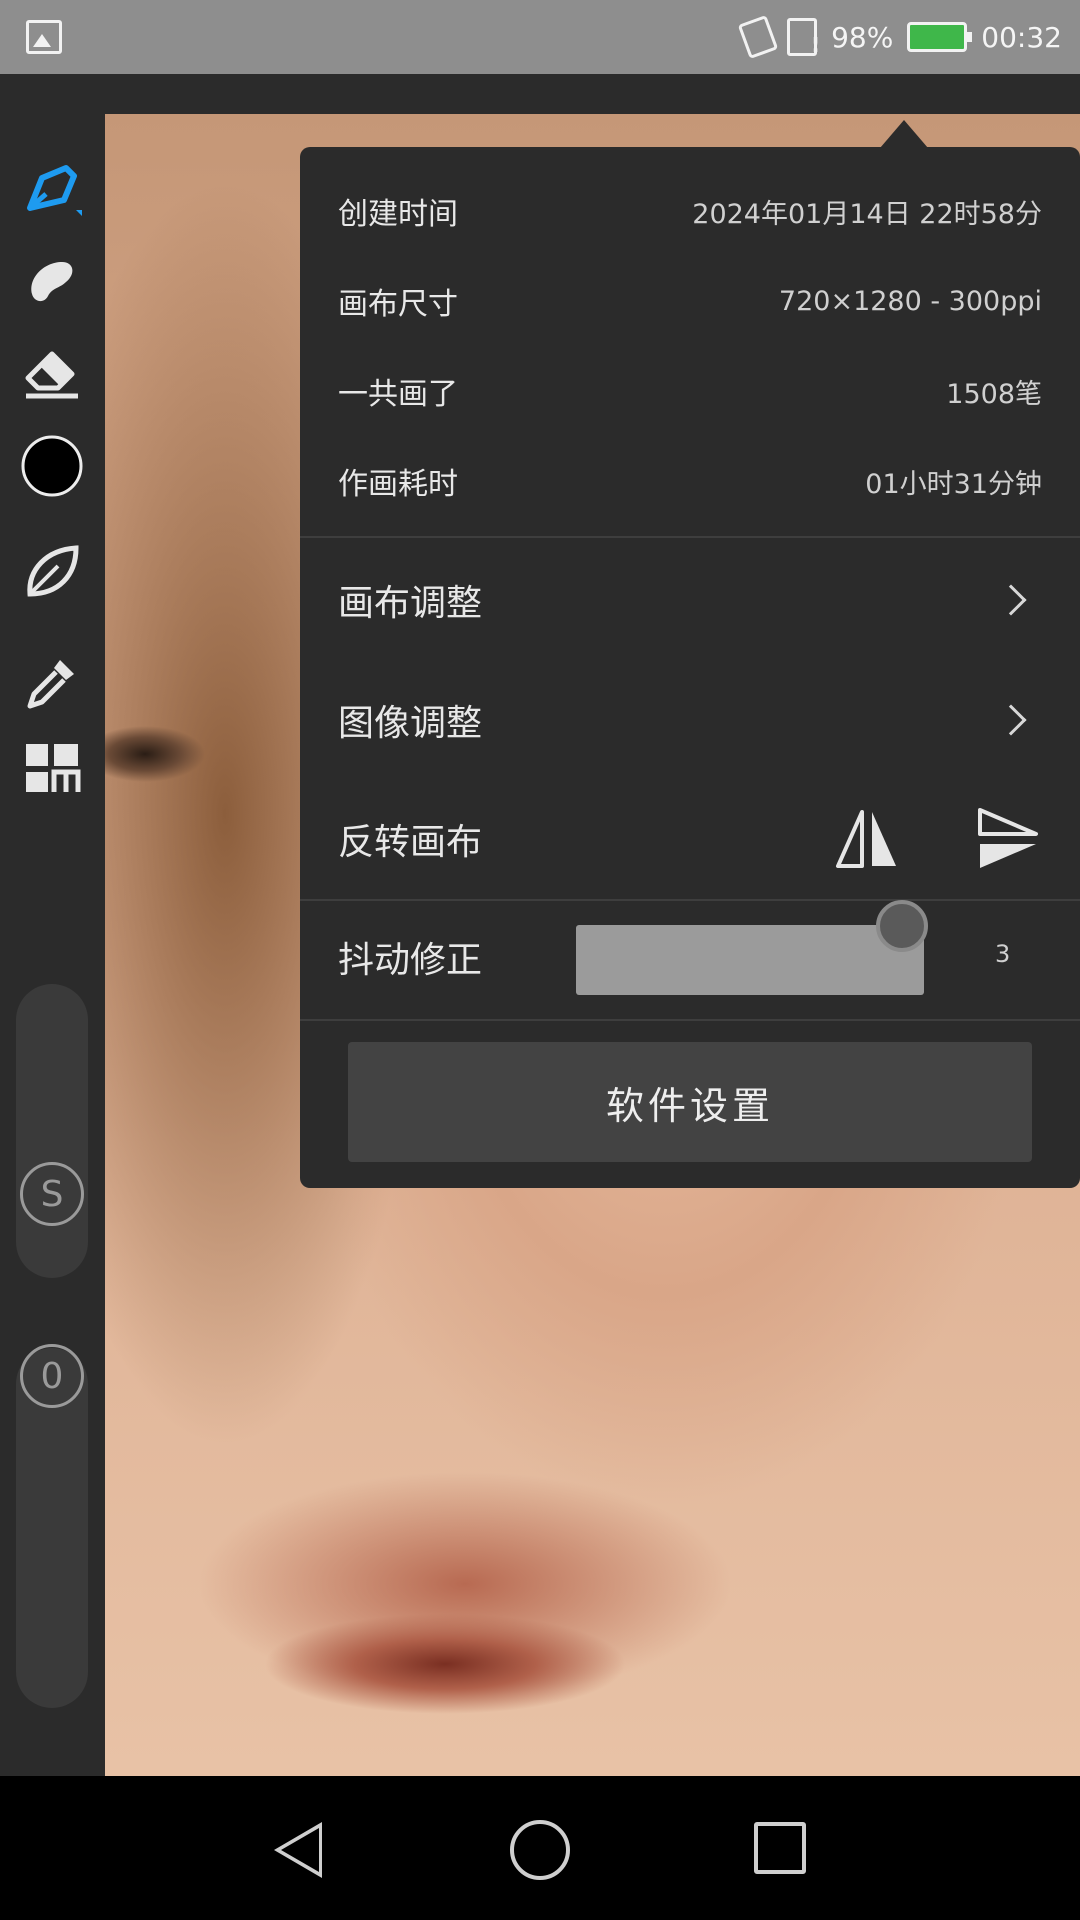  I want to click on panel-caret, so click(904, 134).